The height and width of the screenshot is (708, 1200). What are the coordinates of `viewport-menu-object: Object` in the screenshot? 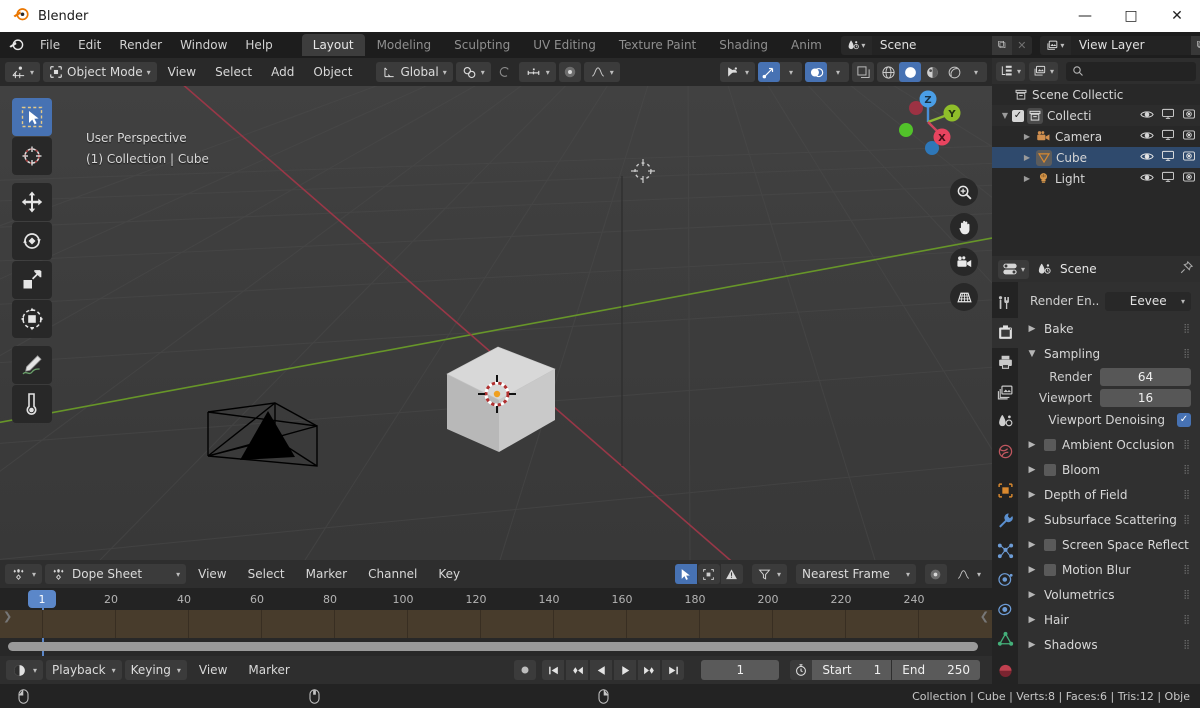 It's located at (332, 72).